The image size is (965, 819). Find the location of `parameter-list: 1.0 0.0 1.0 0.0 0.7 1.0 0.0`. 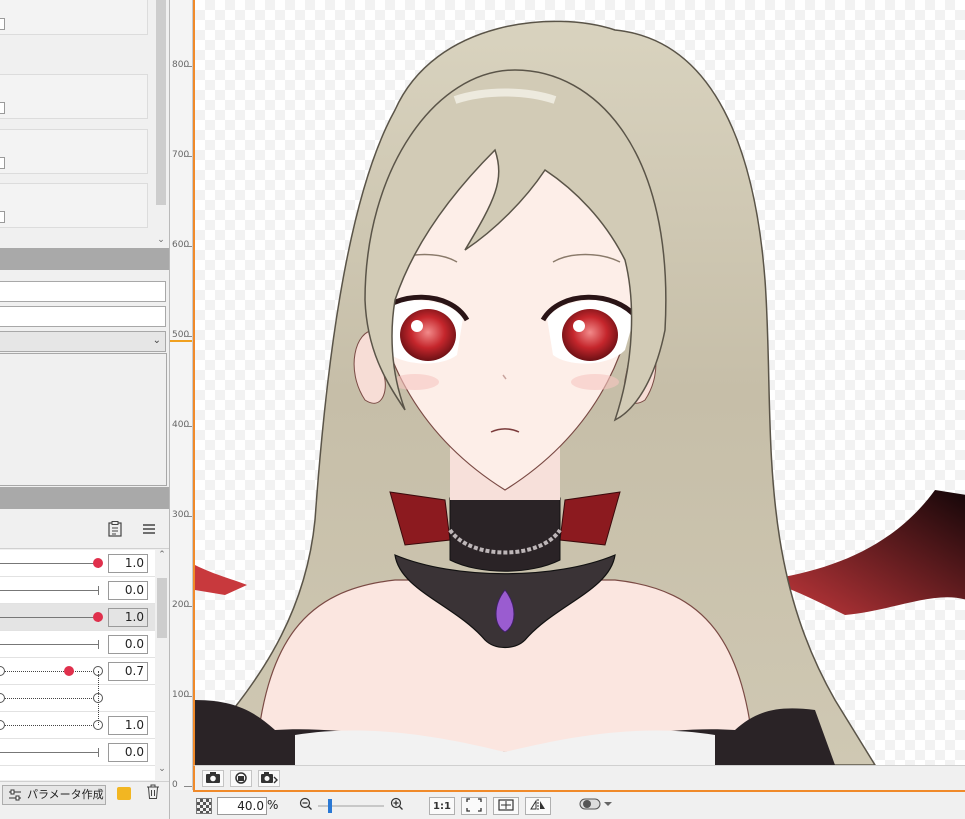

parameter-list: 1.0 0.0 1.0 0.0 0.7 1.0 0.0 is located at coordinates (77, 665).